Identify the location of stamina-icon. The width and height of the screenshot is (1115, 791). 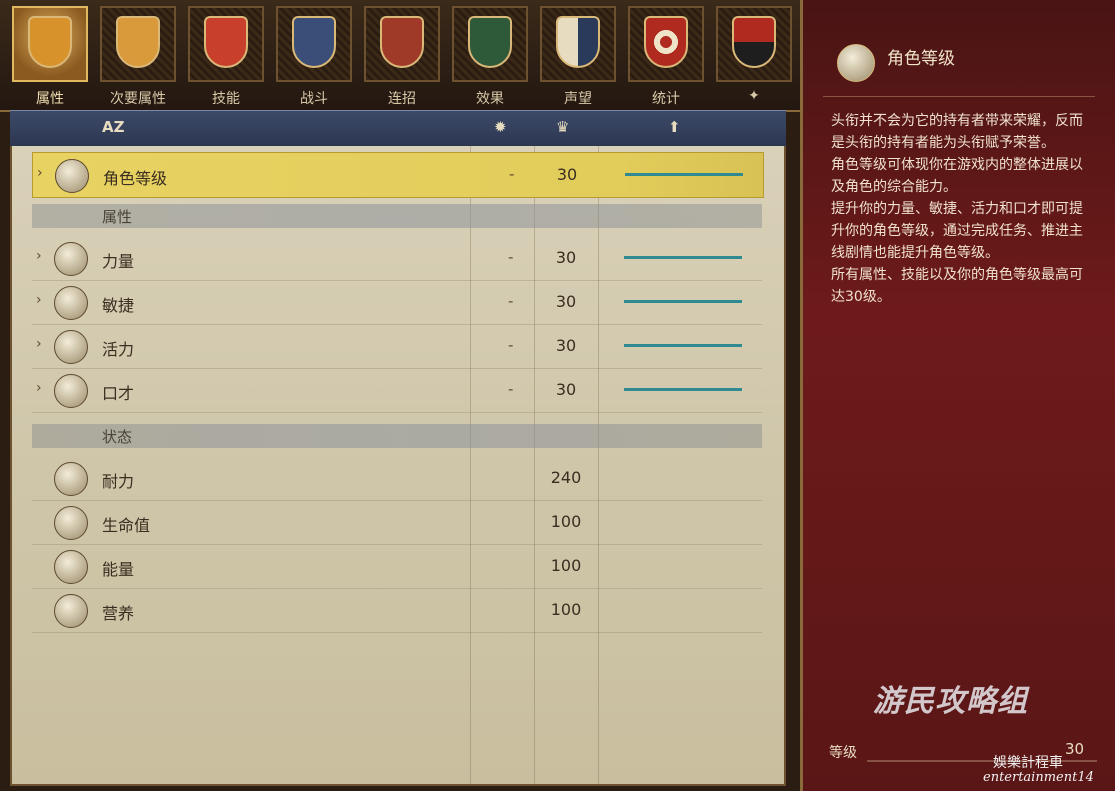
(71, 479).